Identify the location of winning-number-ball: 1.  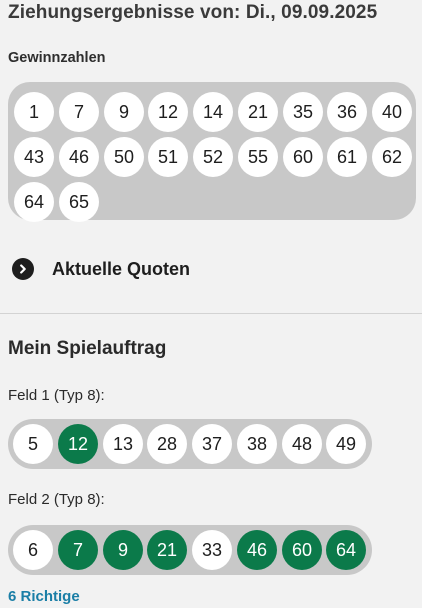
(34, 112).